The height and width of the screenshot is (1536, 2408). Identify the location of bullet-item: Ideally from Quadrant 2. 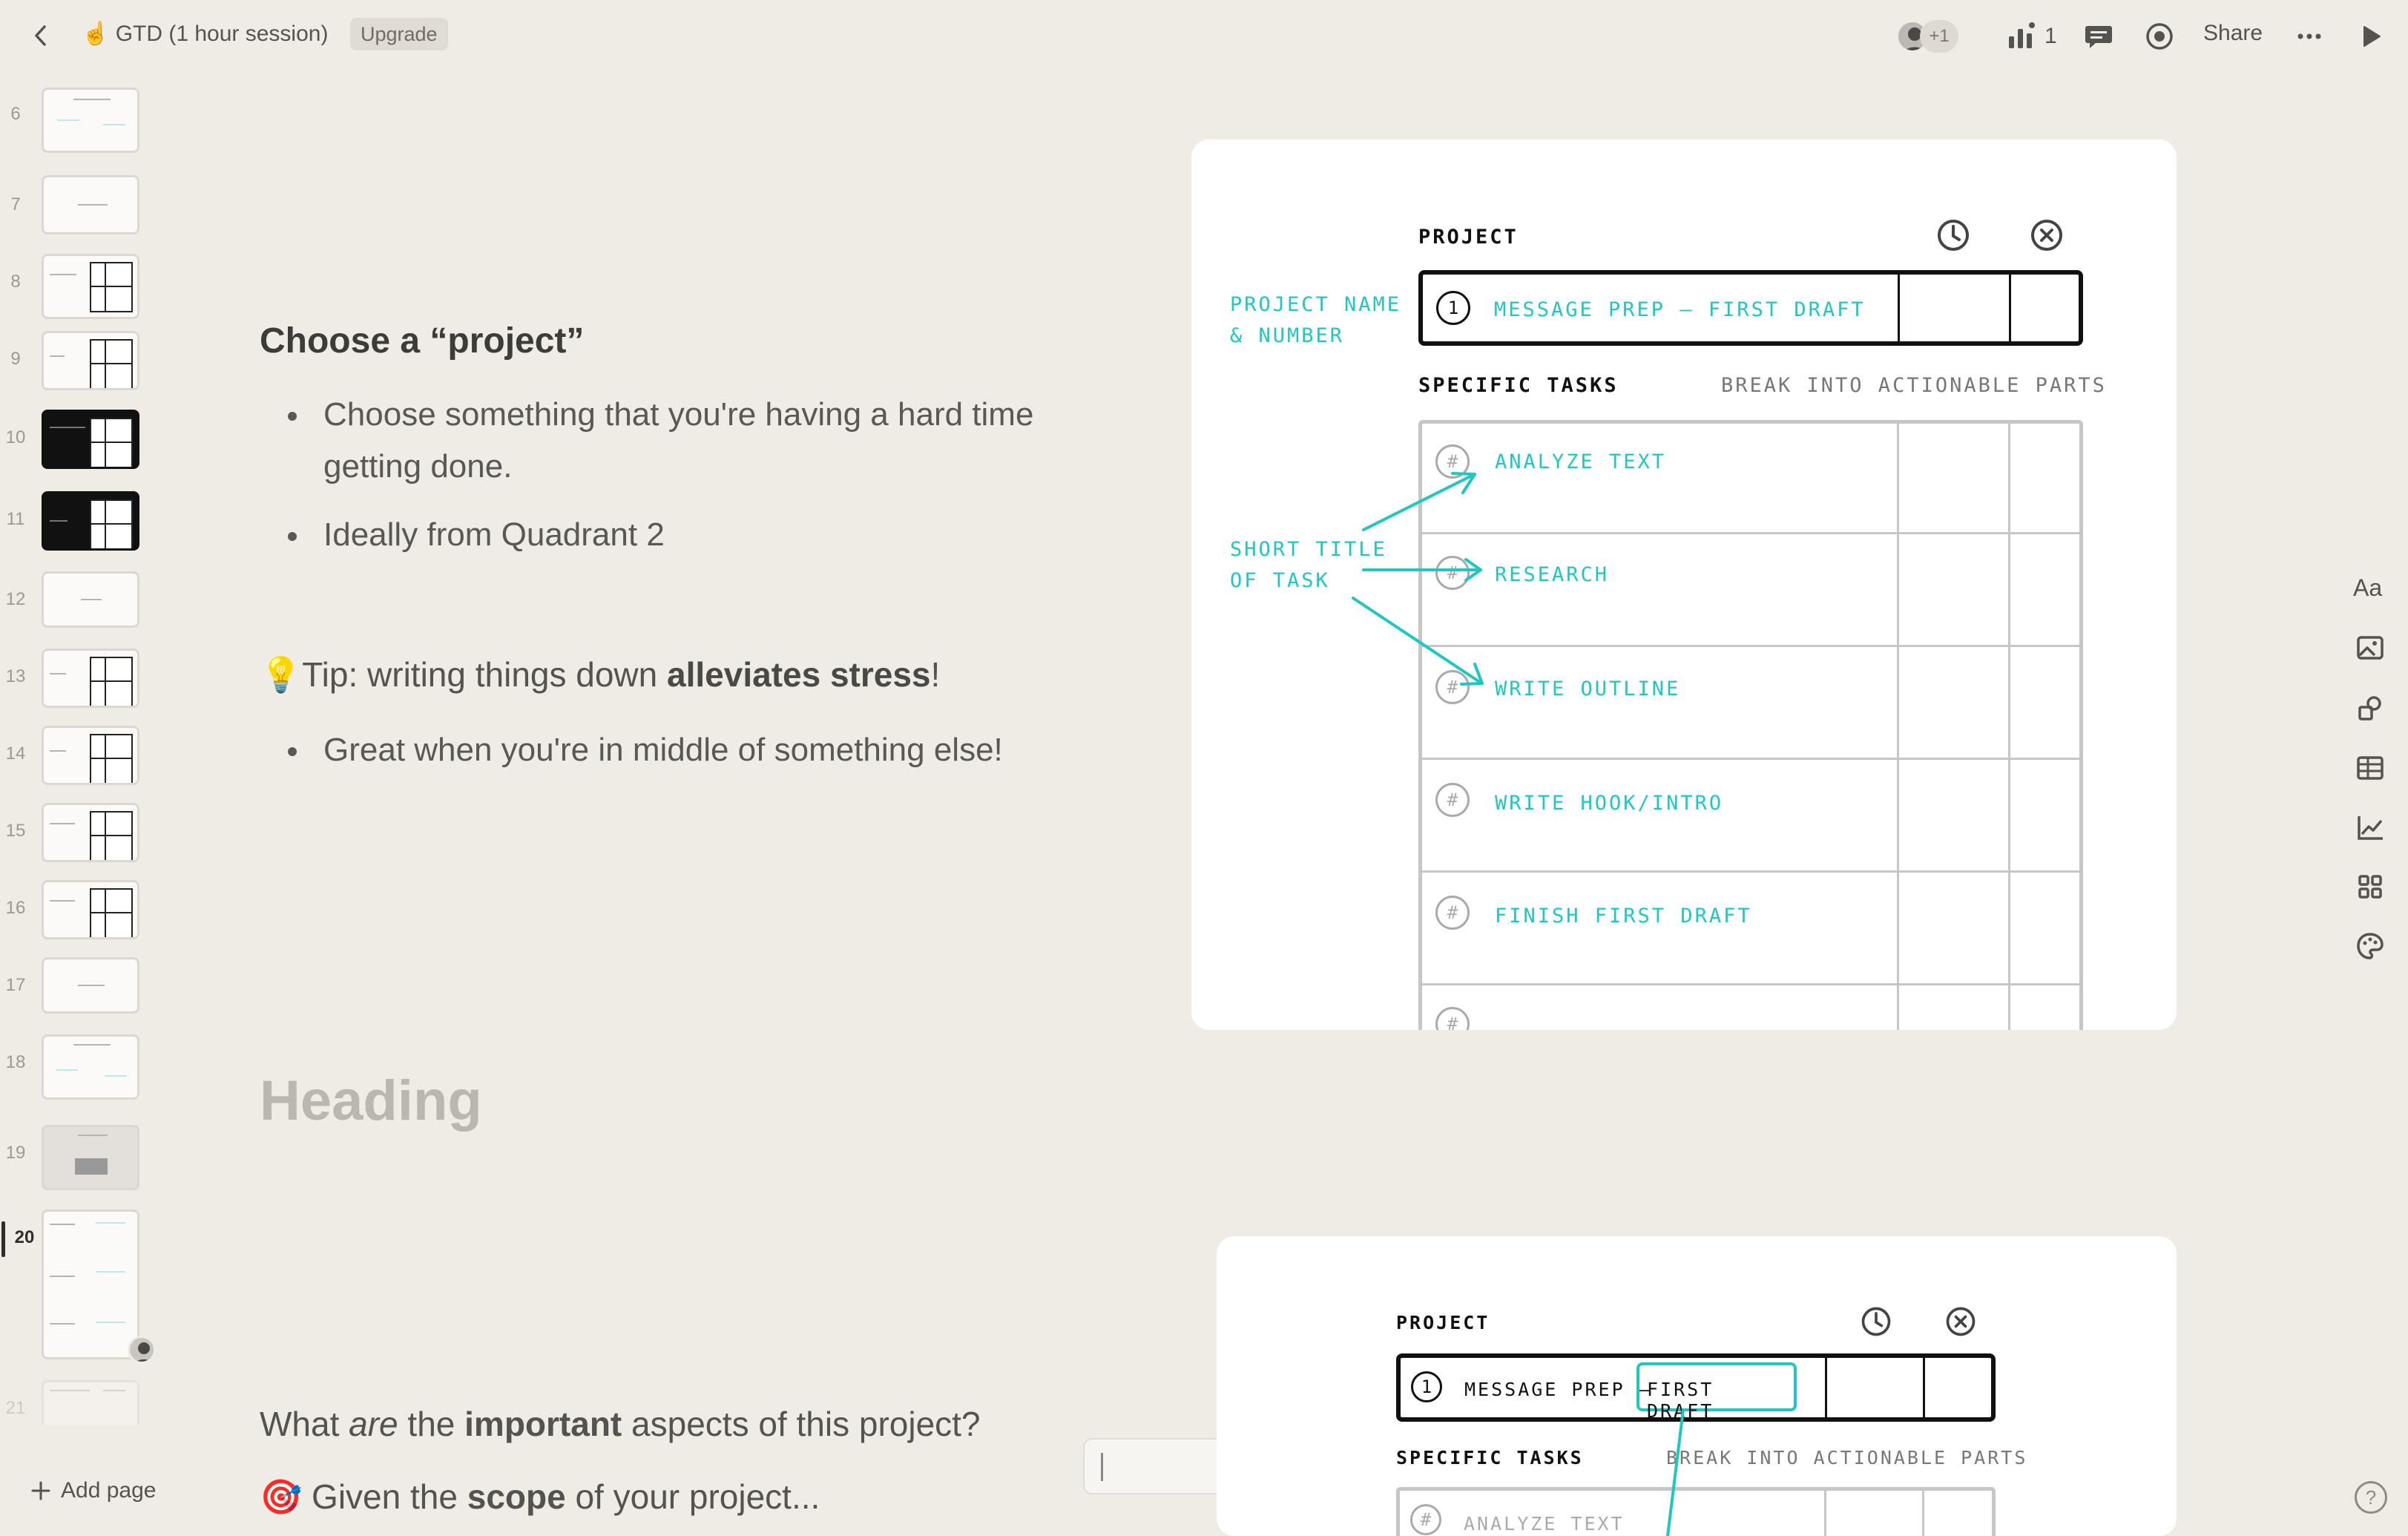
(660, 535).